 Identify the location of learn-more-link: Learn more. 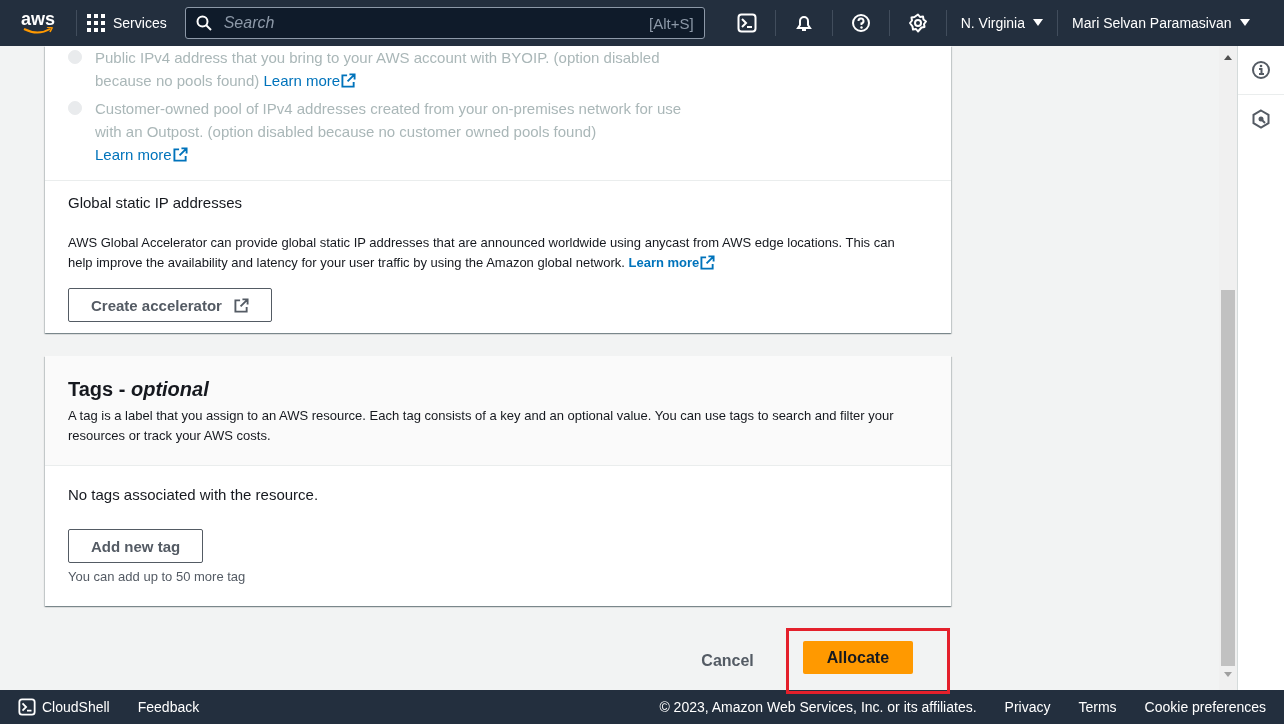
(672, 262).